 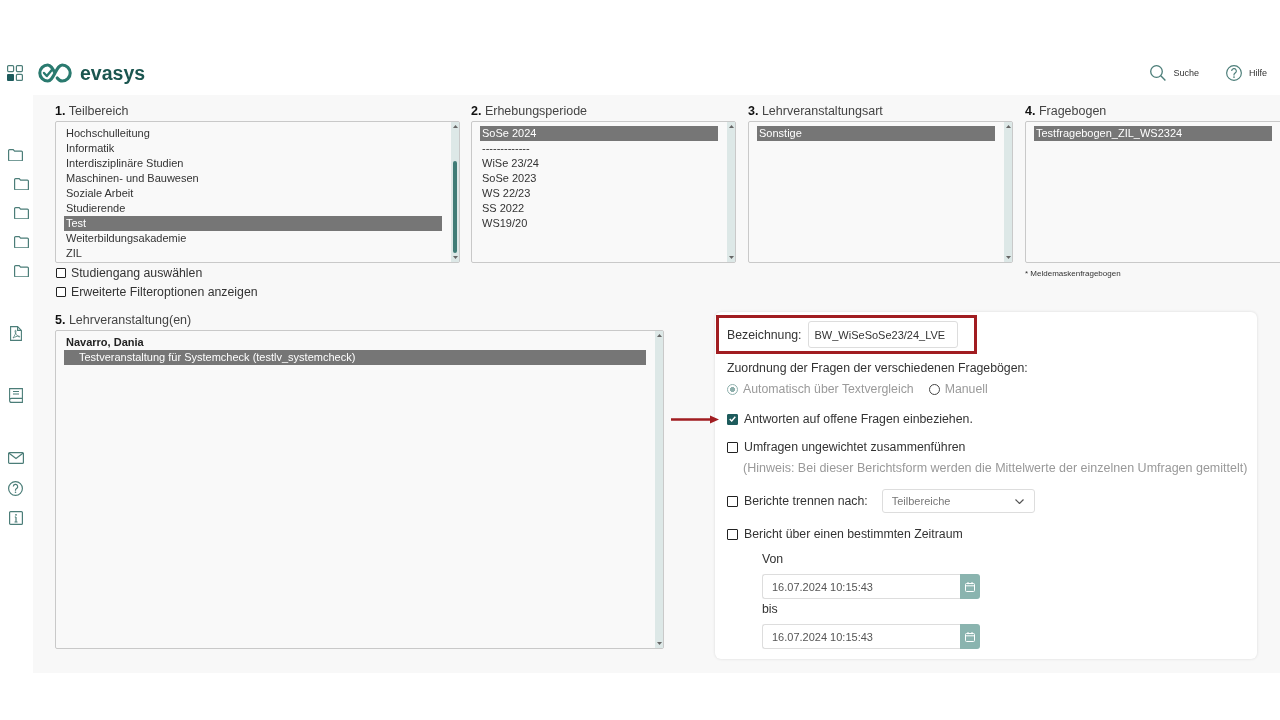 What do you see at coordinates (1152, 192) in the screenshot?
I see `list-box: Testfragebogen_ZIL_WS2324` at bounding box center [1152, 192].